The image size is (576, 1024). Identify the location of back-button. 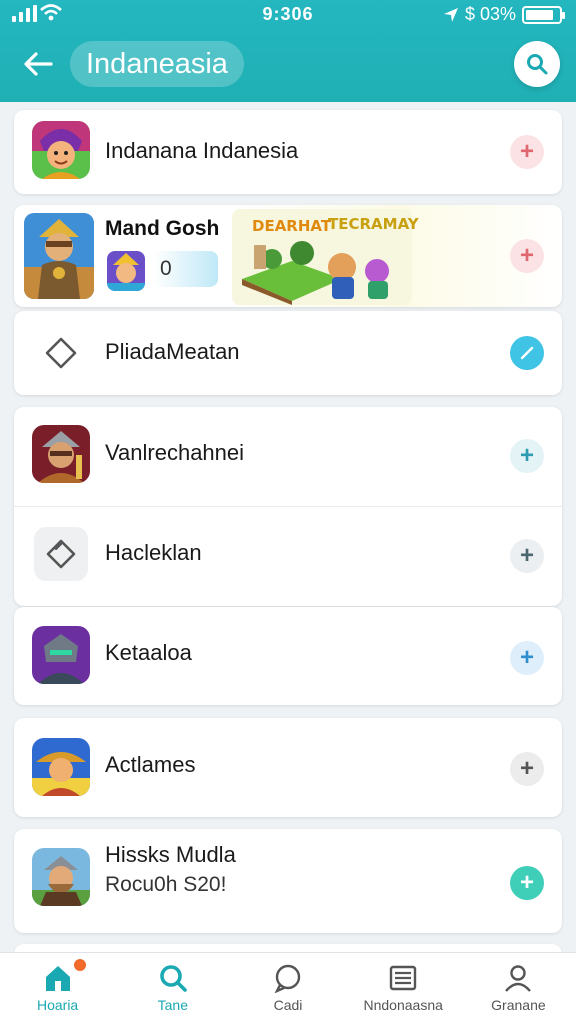
(38, 64).